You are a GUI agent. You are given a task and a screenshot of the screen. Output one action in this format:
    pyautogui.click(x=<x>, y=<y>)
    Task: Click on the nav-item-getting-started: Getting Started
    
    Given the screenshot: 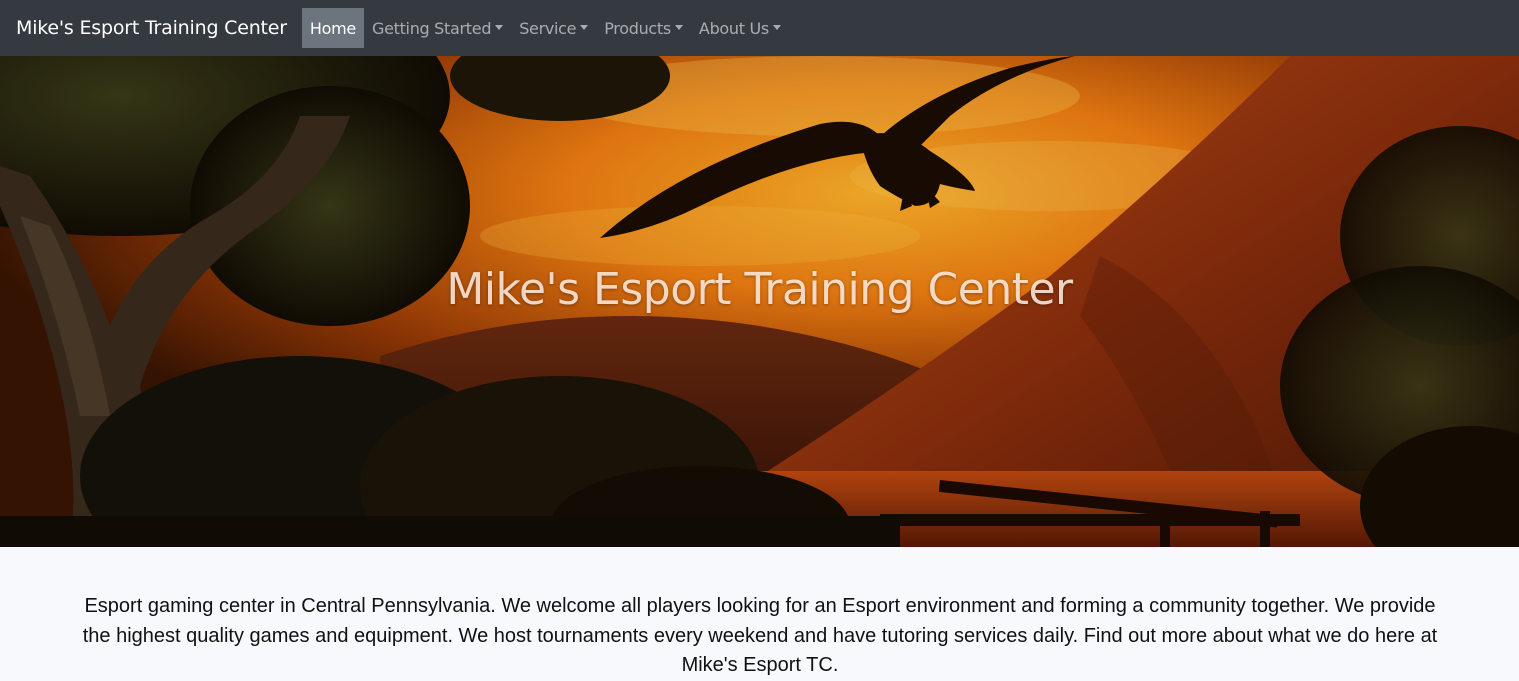 What is the action you would take?
    pyautogui.click(x=437, y=28)
    